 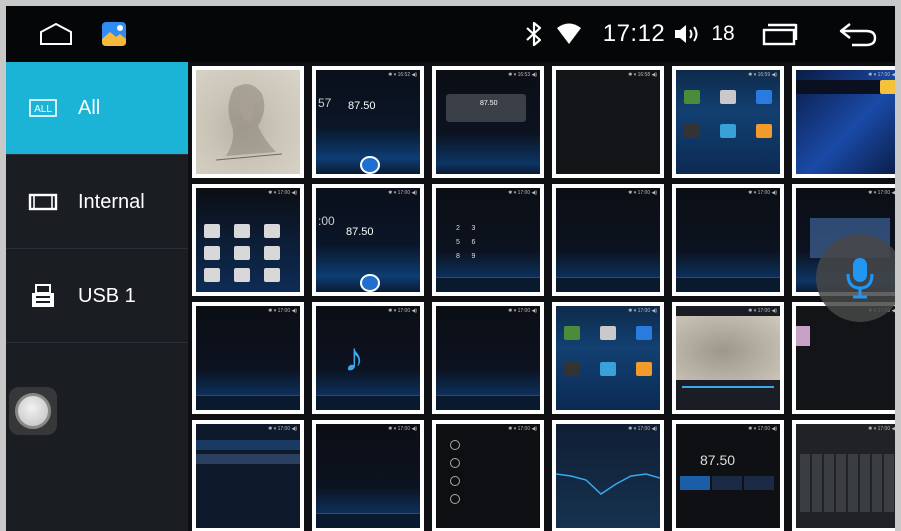 I want to click on thumbnail: ✱ ▾ 17:00 ◀) 87.50, so click(x=728, y=475).